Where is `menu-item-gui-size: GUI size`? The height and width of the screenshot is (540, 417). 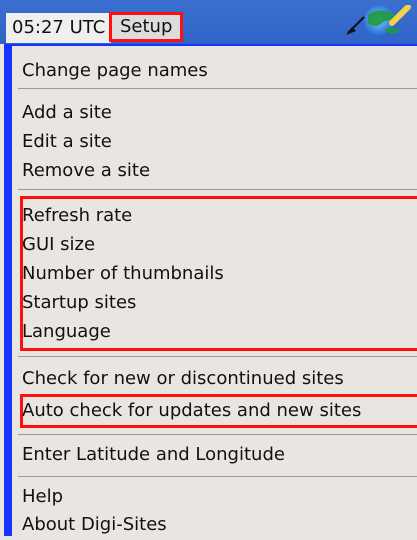
menu-item-gui-size: GUI size is located at coordinates (58, 245).